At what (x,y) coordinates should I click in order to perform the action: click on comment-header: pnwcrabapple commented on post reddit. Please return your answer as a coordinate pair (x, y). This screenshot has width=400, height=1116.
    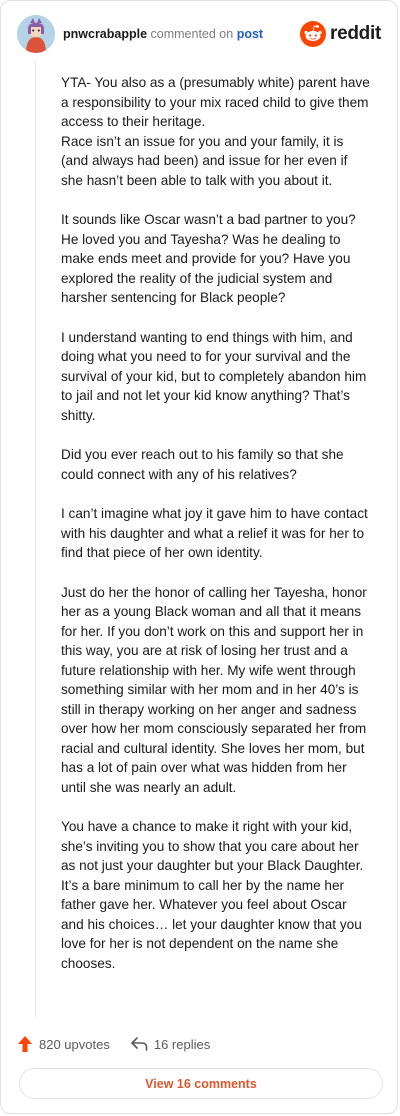
    Looking at the image, I should click on (200, 35).